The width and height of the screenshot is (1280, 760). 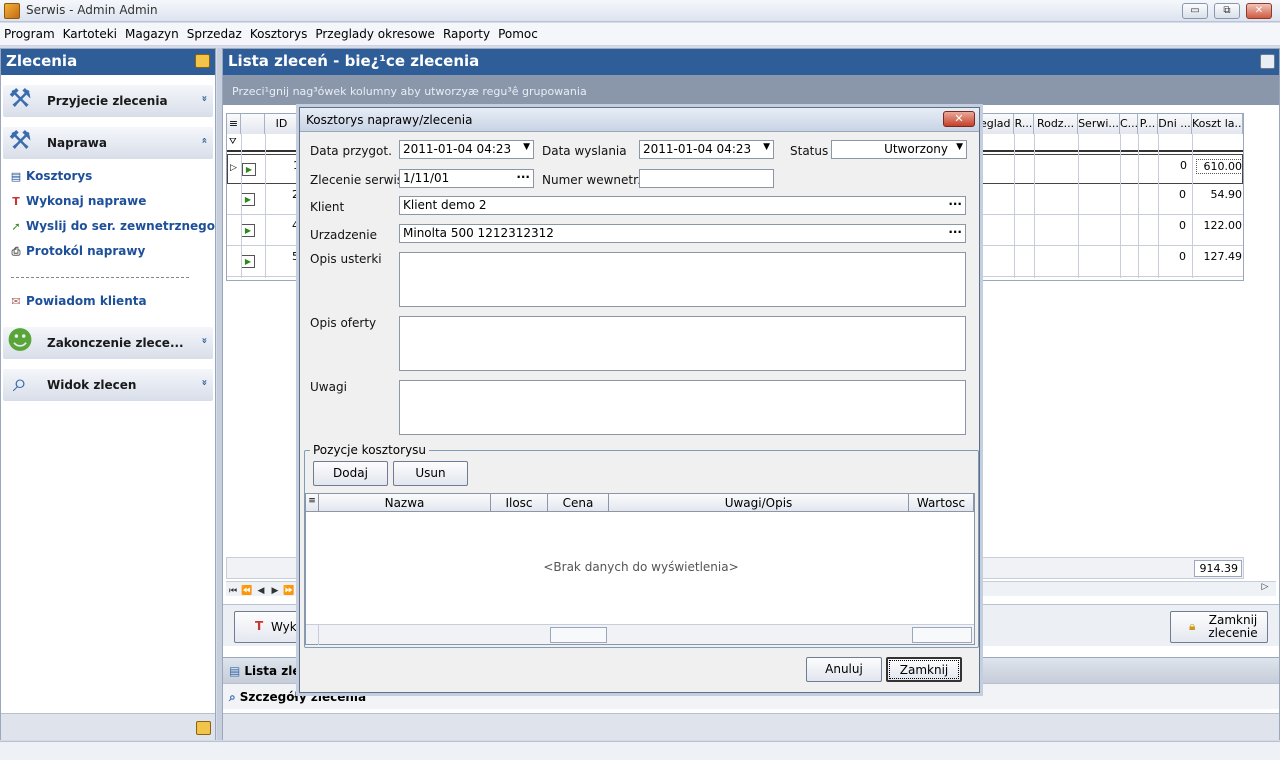 I want to click on menu-sprzedaz: Sprzedaz, so click(x=214, y=32).